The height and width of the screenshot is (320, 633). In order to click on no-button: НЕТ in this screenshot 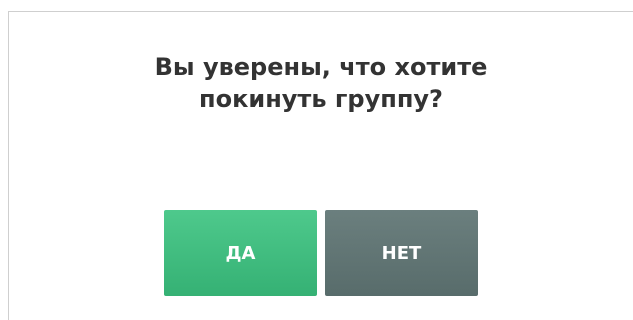, I will do `click(401, 253)`.